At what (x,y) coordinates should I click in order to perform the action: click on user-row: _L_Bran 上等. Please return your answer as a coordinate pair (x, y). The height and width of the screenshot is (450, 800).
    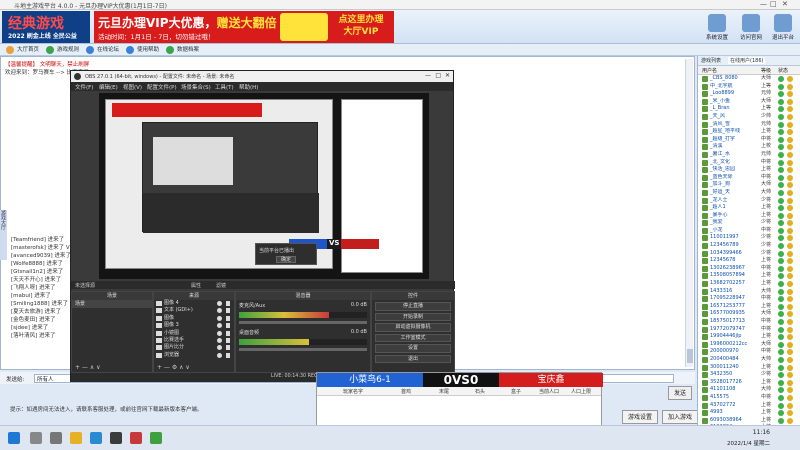
    Looking at the image, I should click on (749, 109).